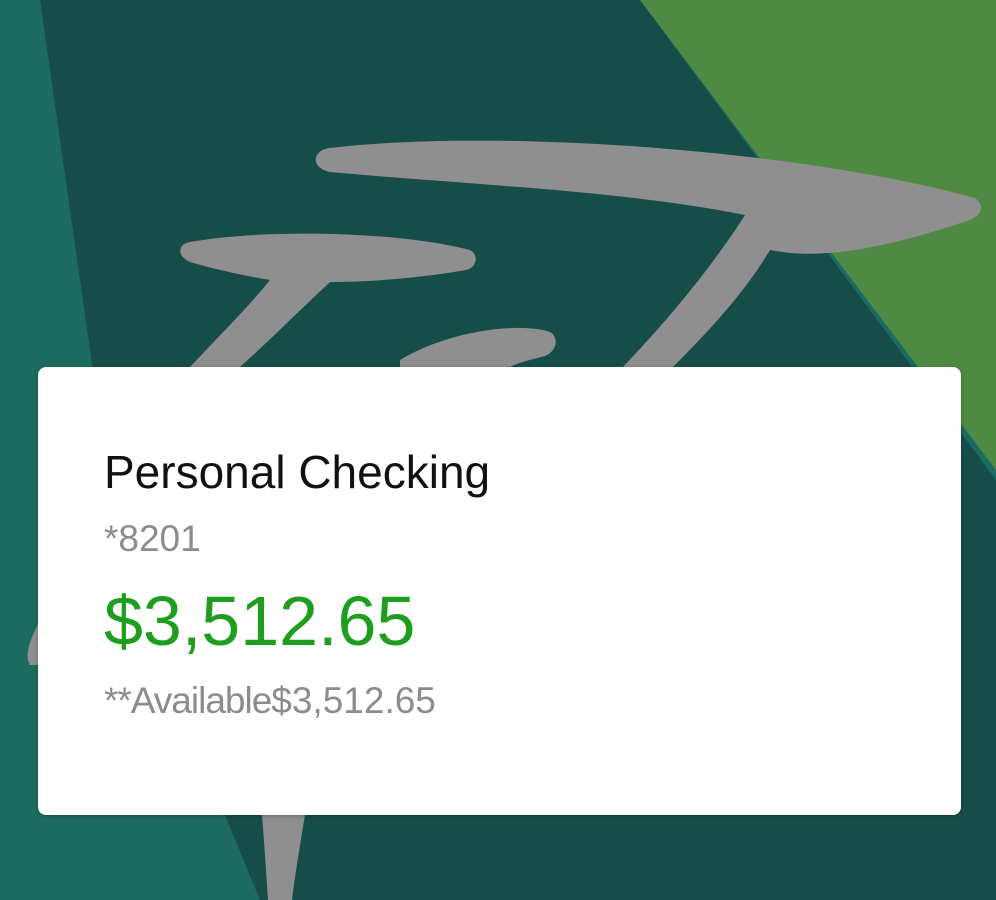 This screenshot has height=900, width=996. Describe the element at coordinates (152, 538) in the screenshot. I see `account-number: *8201` at that location.